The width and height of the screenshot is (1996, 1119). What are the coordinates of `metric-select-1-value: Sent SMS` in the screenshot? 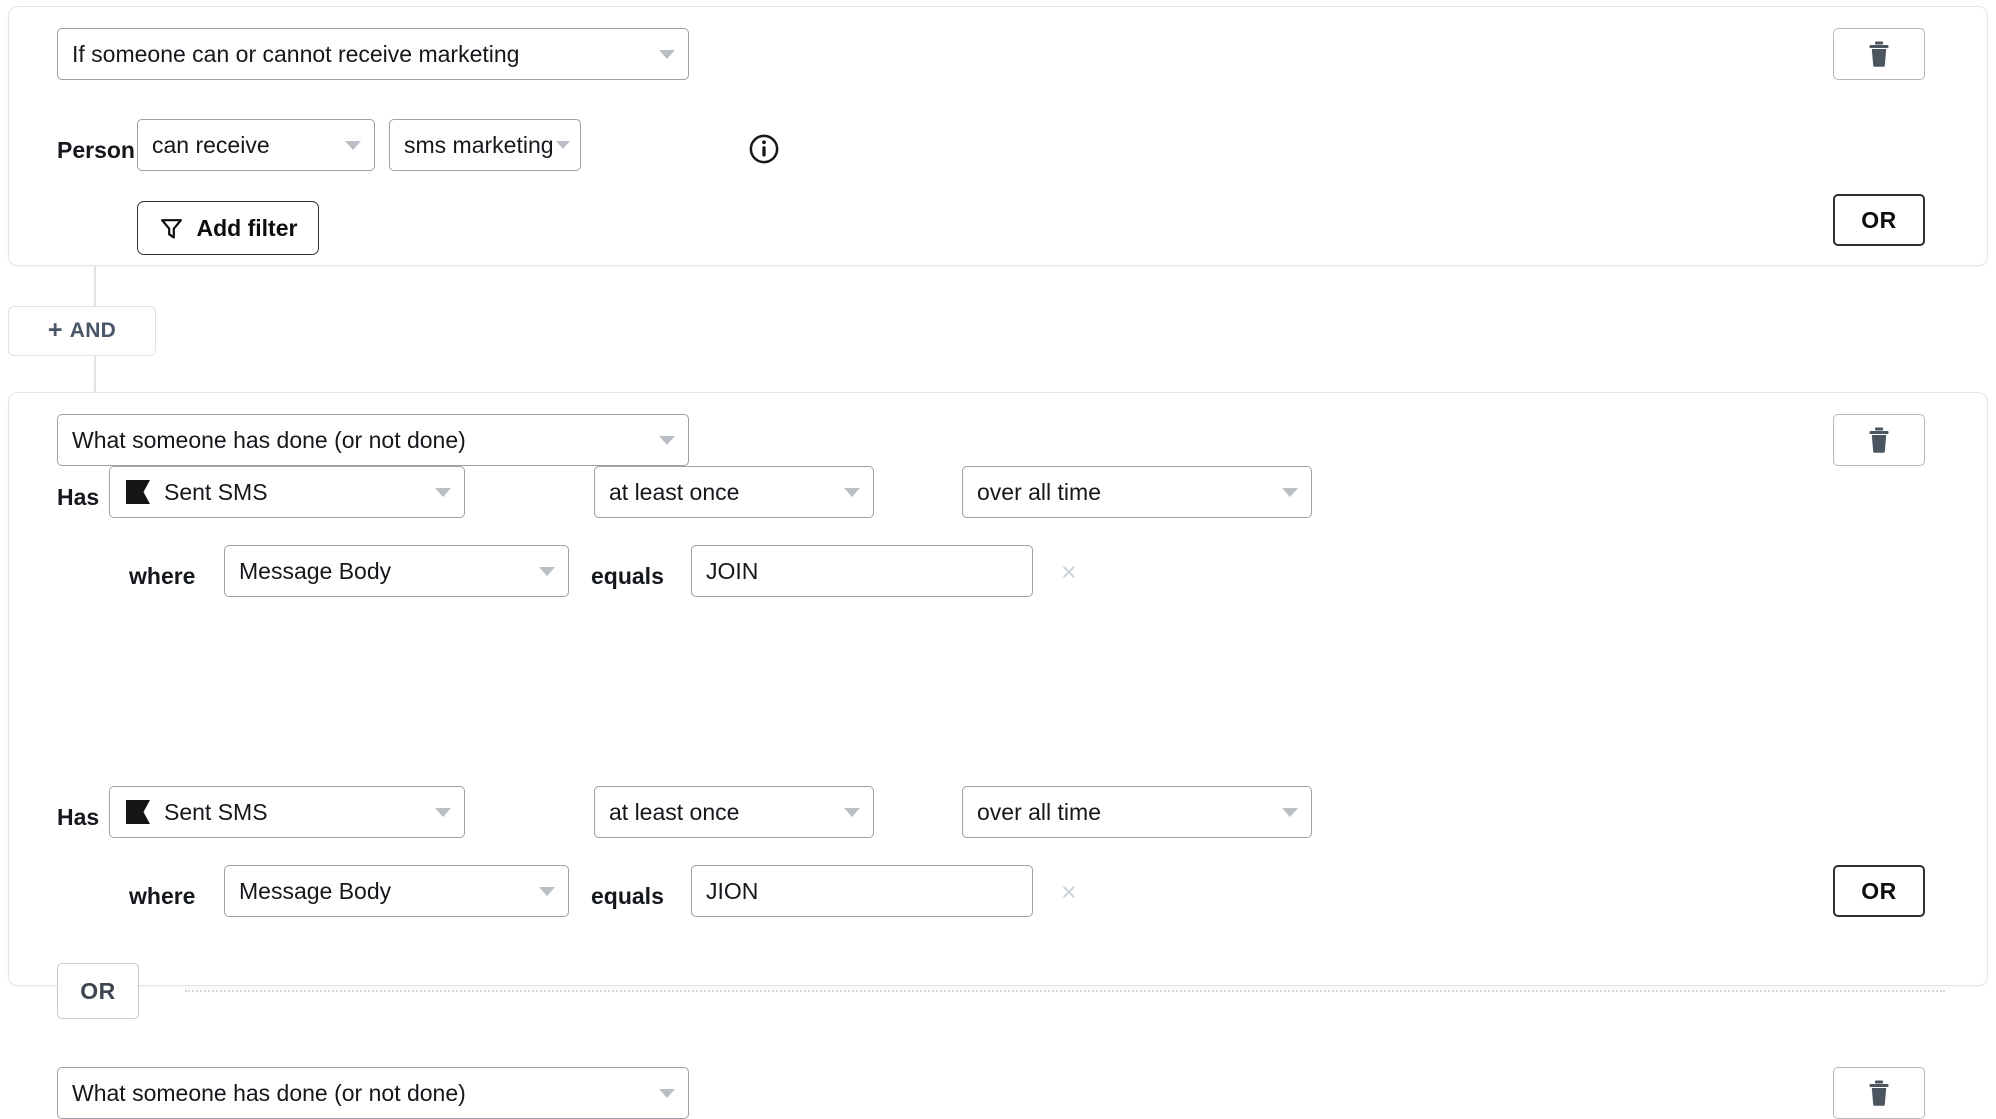 It's located at (216, 491).